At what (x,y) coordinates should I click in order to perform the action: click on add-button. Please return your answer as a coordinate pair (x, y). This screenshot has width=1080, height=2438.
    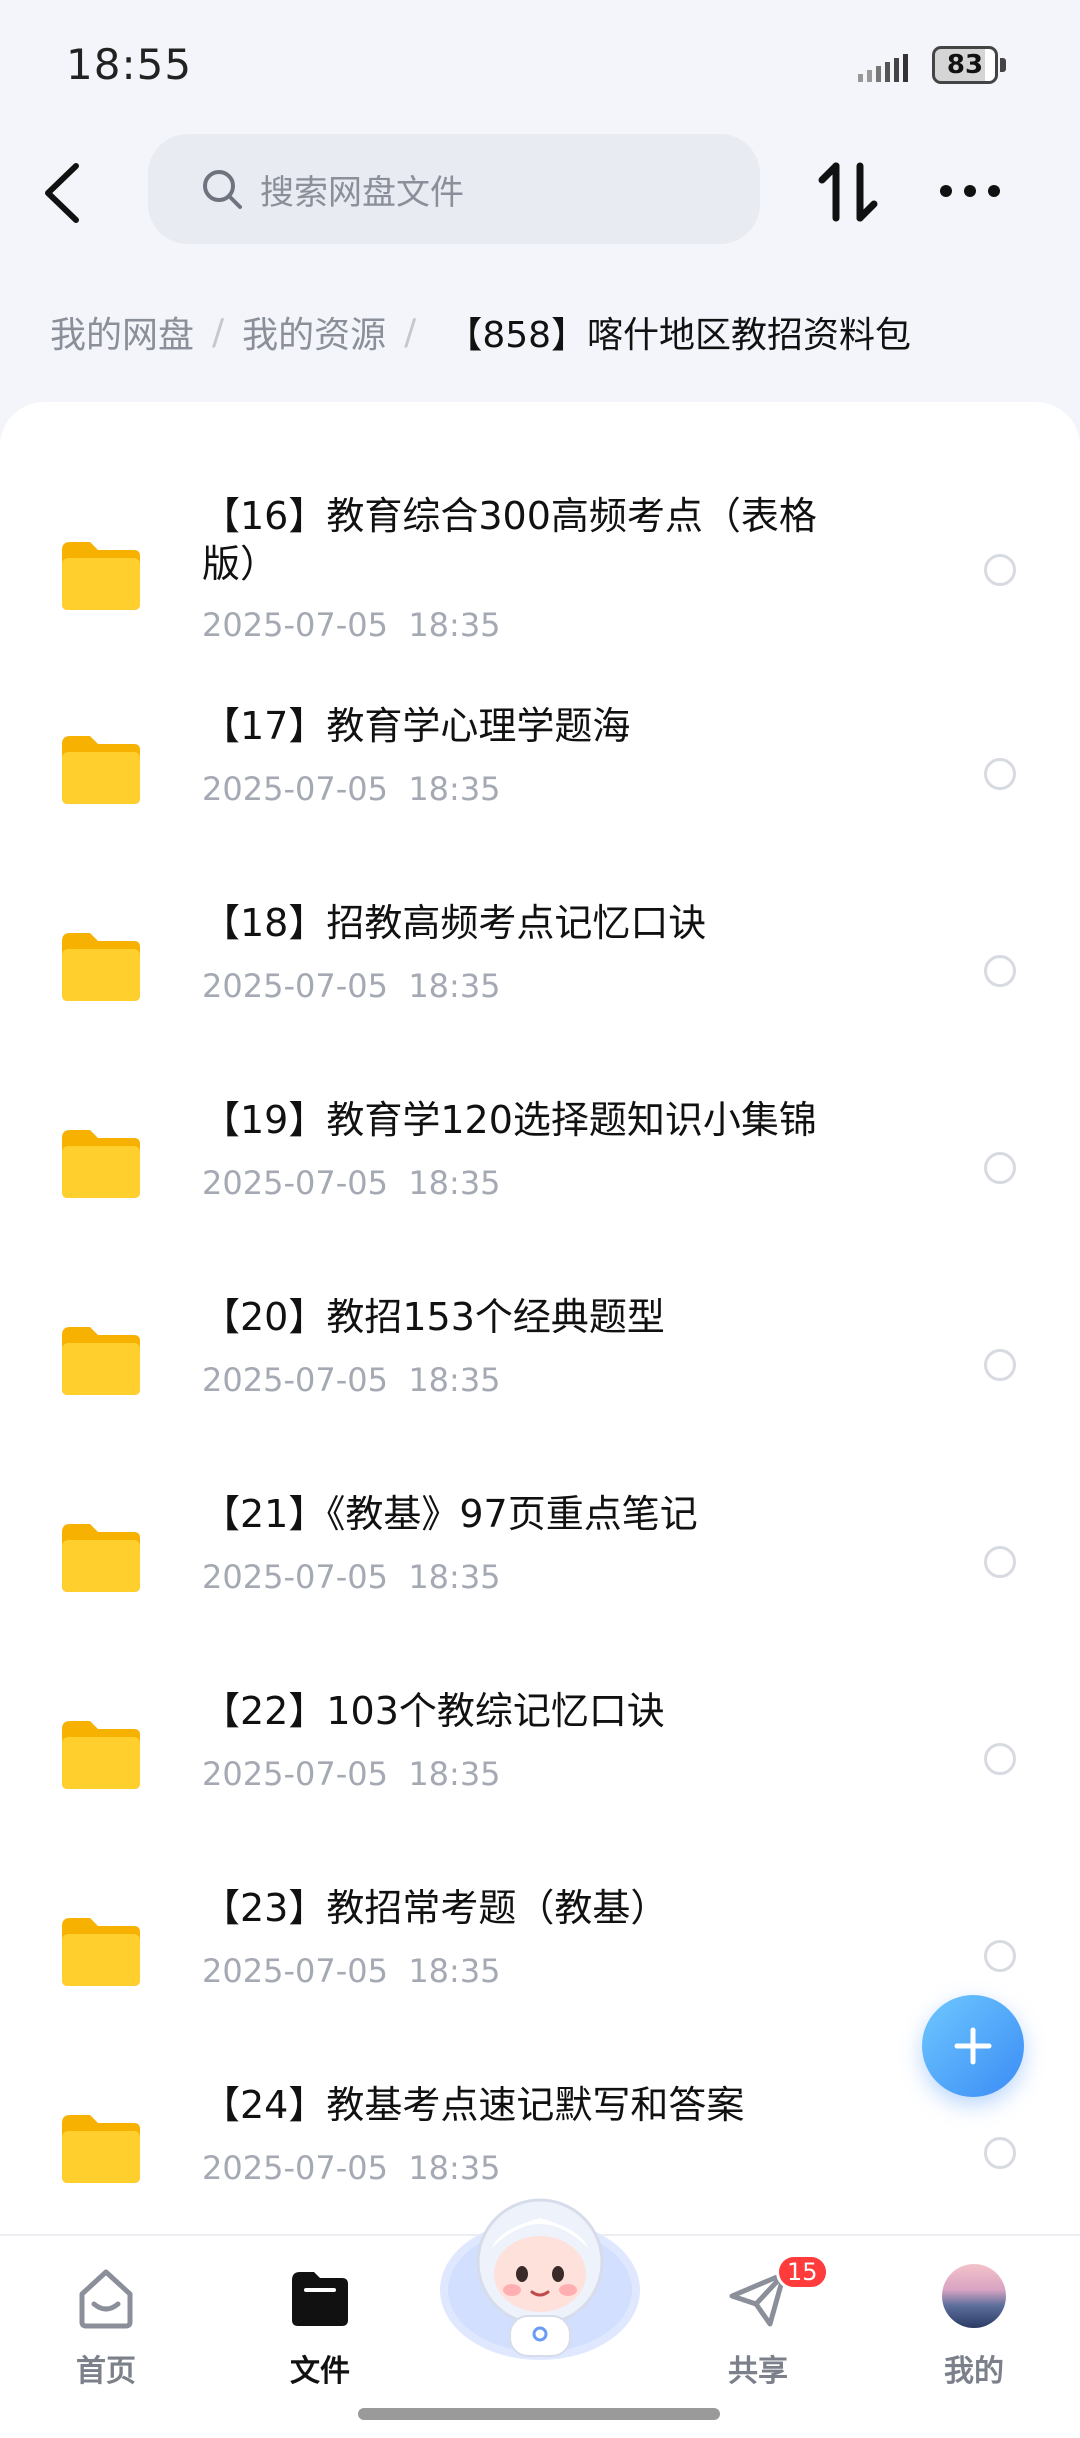
    Looking at the image, I should click on (973, 2046).